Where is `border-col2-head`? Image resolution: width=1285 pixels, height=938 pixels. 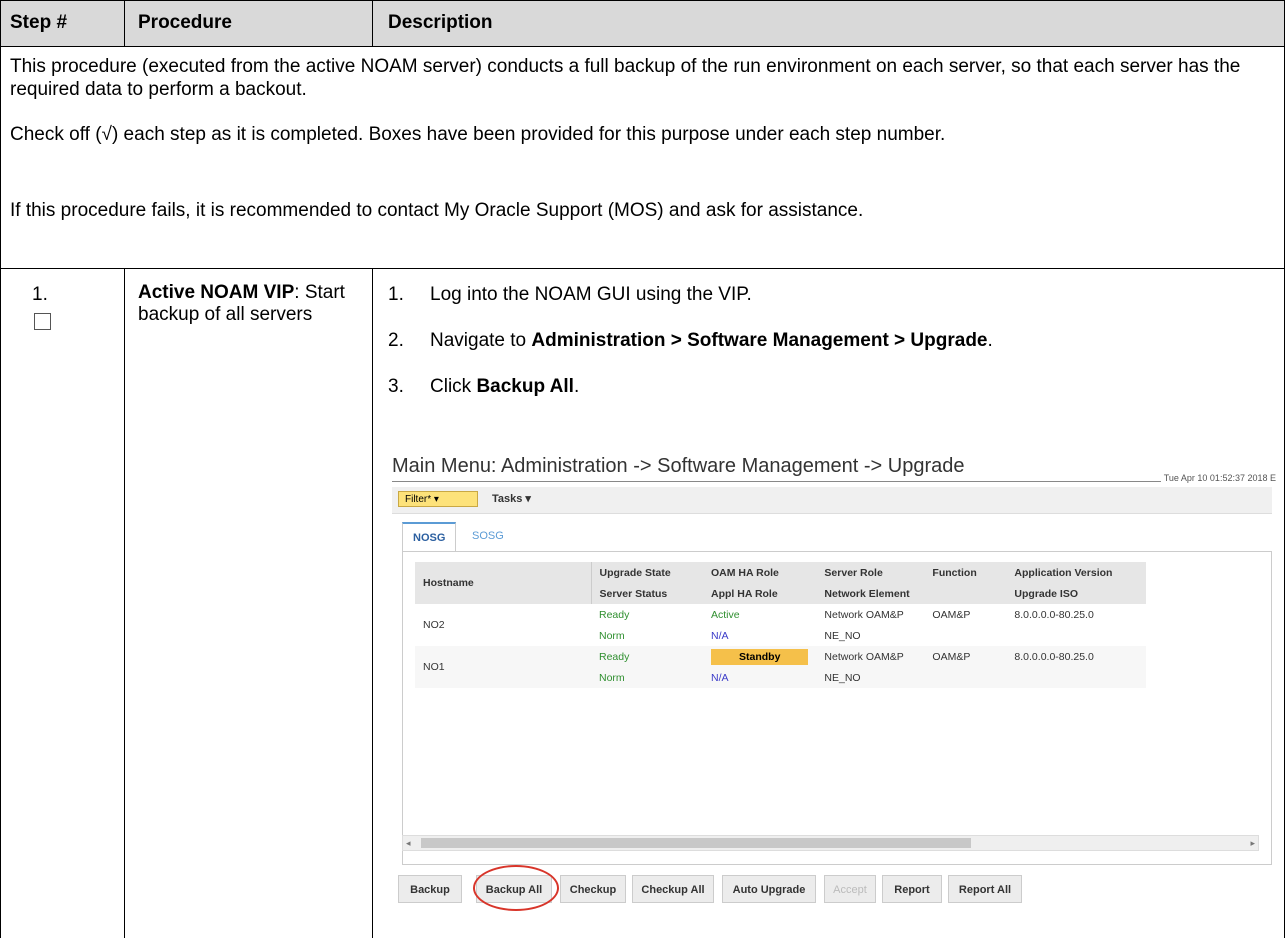 border-col2-head is located at coordinates (372, 23).